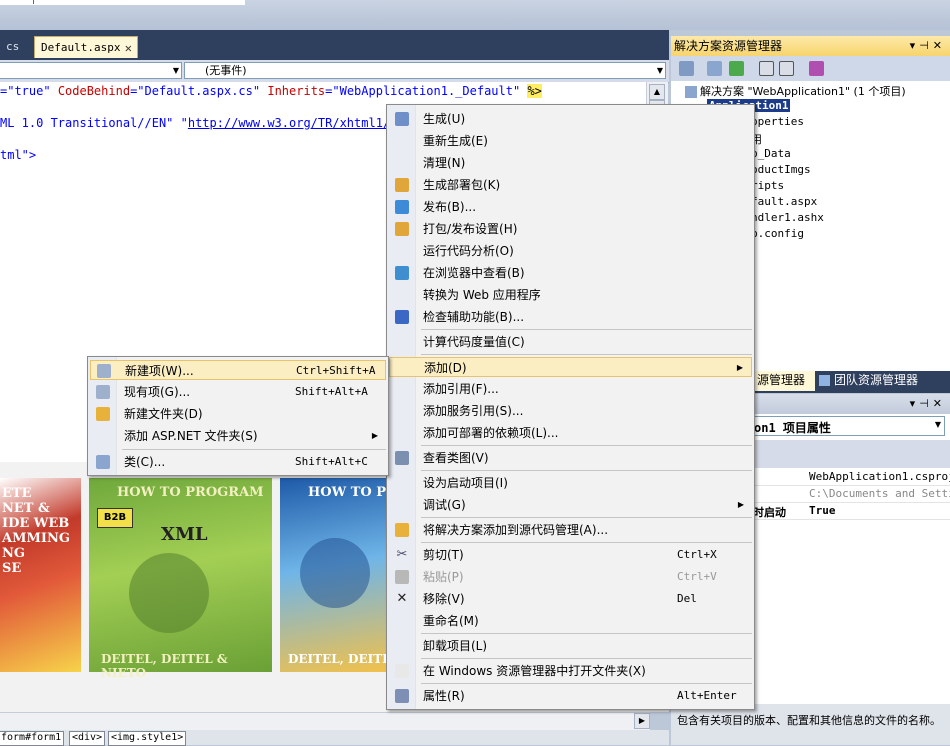 This screenshot has width=950, height=746. What do you see at coordinates (728, 46) in the screenshot?
I see `panel-title: 解决方案资源管理器` at bounding box center [728, 46].